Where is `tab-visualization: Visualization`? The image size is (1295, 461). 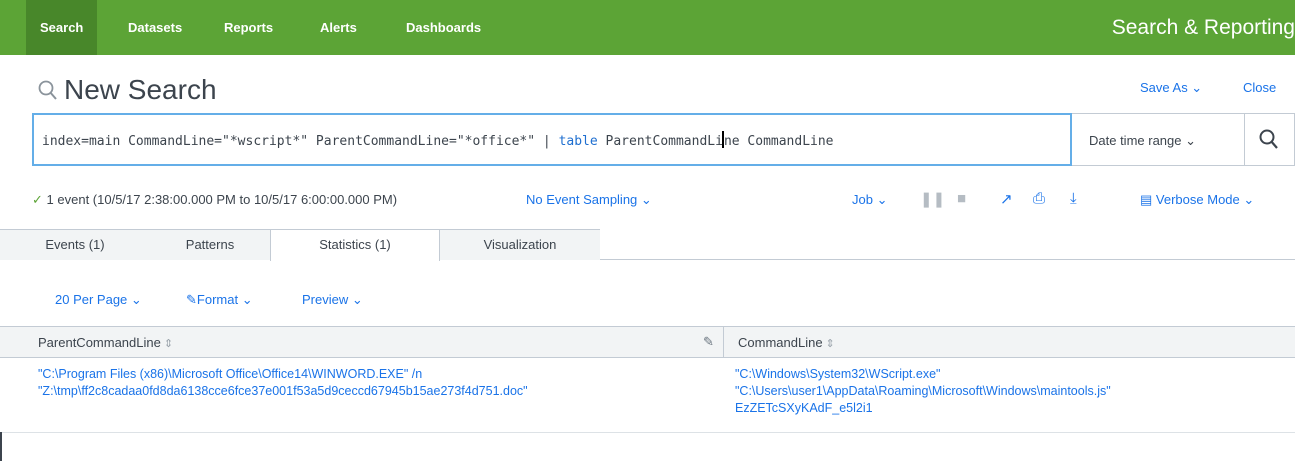
tab-visualization: Visualization is located at coordinates (520, 244).